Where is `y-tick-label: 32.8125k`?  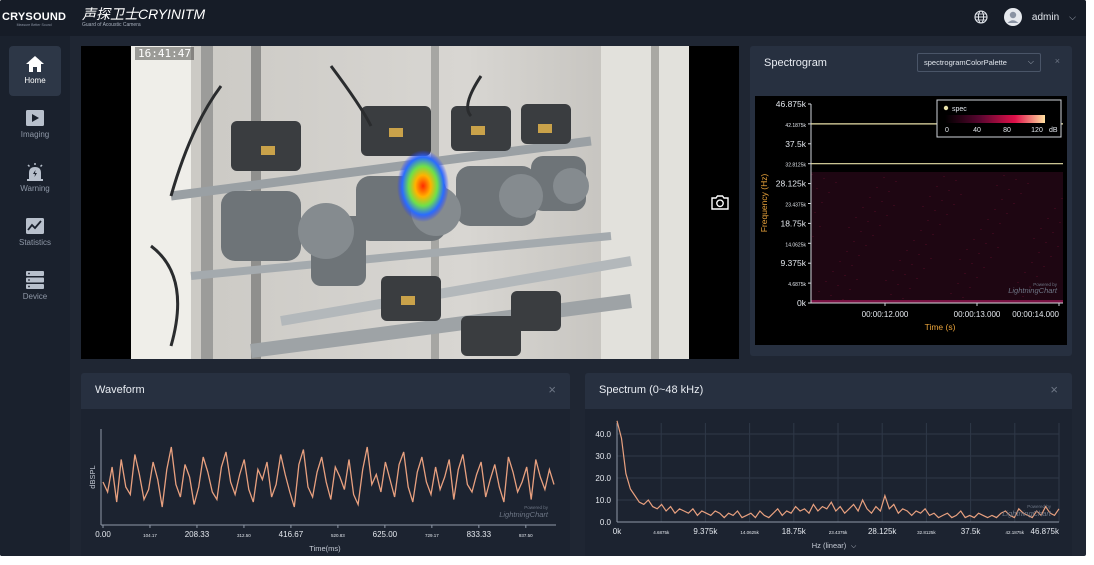 y-tick-label: 32.8125k is located at coordinates (795, 166).